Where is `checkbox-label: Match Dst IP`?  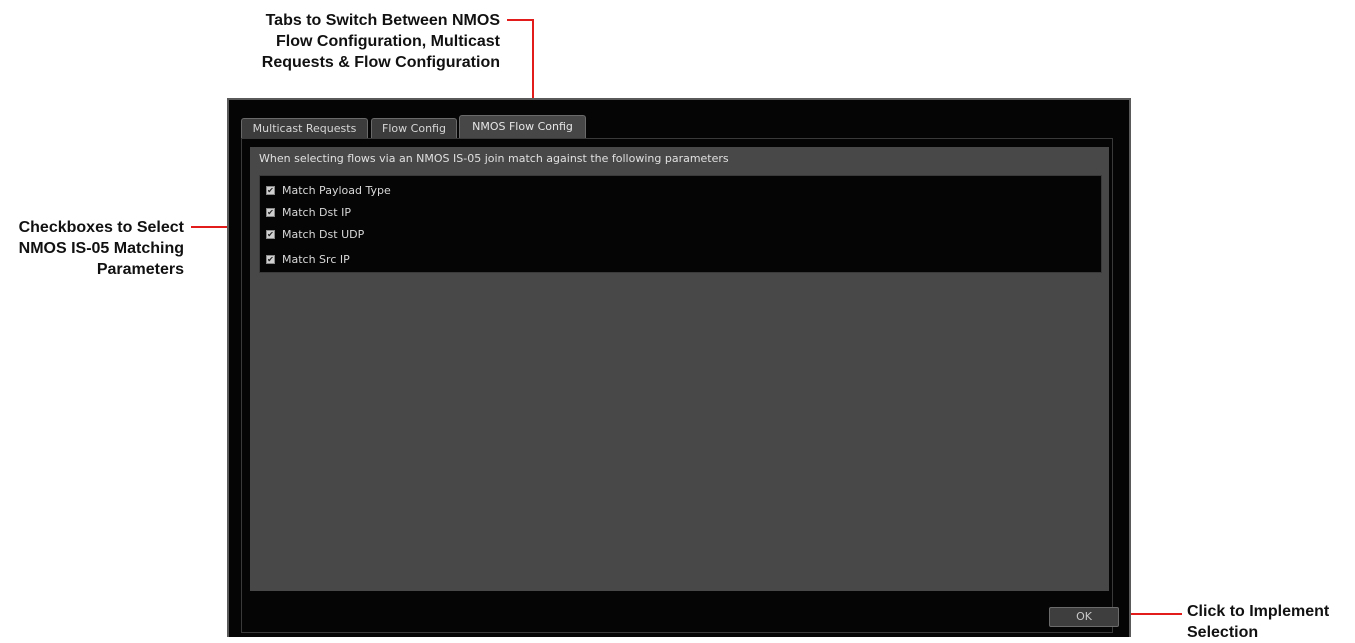
checkbox-label: Match Dst IP is located at coordinates (316, 212).